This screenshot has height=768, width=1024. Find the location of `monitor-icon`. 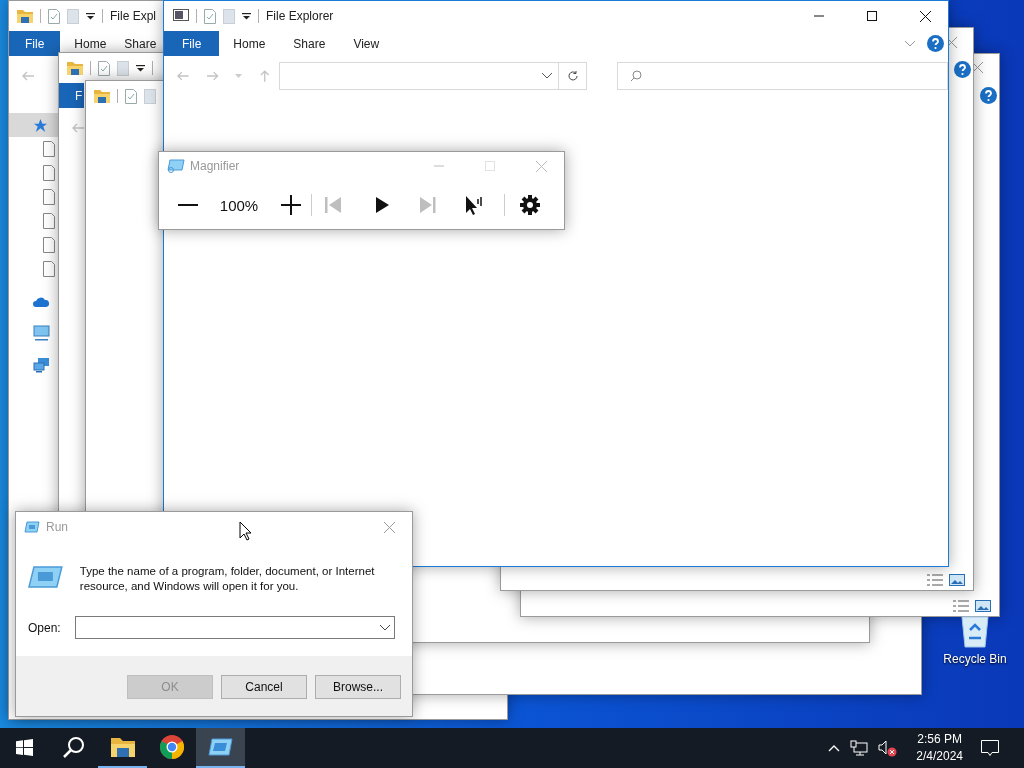

monitor-icon is located at coordinates (41, 333).